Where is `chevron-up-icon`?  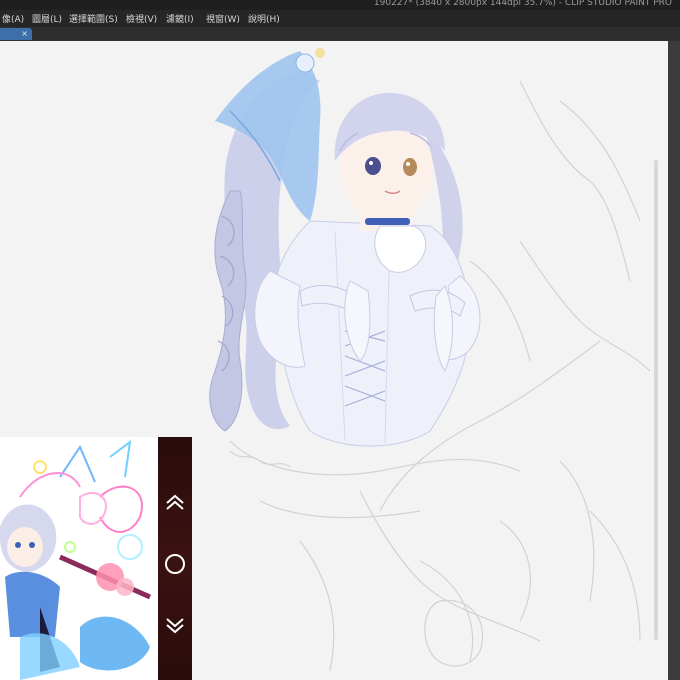
chevron-up-icon is located at coordinates (175, 502).